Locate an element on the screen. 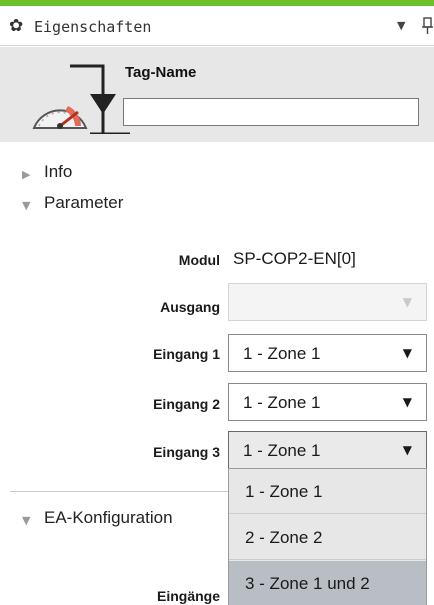  eingang3-value: 1 - Zone 1 is located at coordinates (282, 450).